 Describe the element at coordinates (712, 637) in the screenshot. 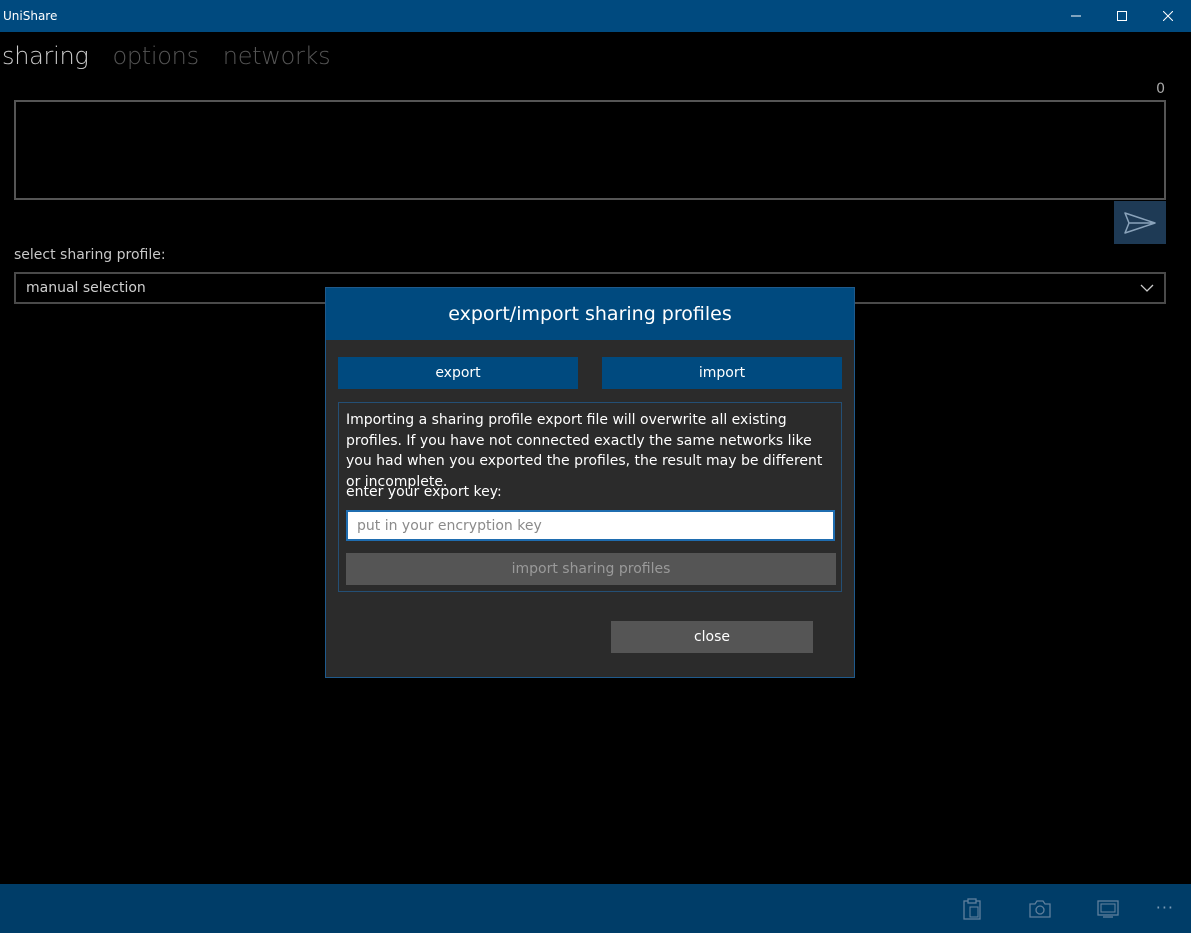

I see `close-button: close` at that location.